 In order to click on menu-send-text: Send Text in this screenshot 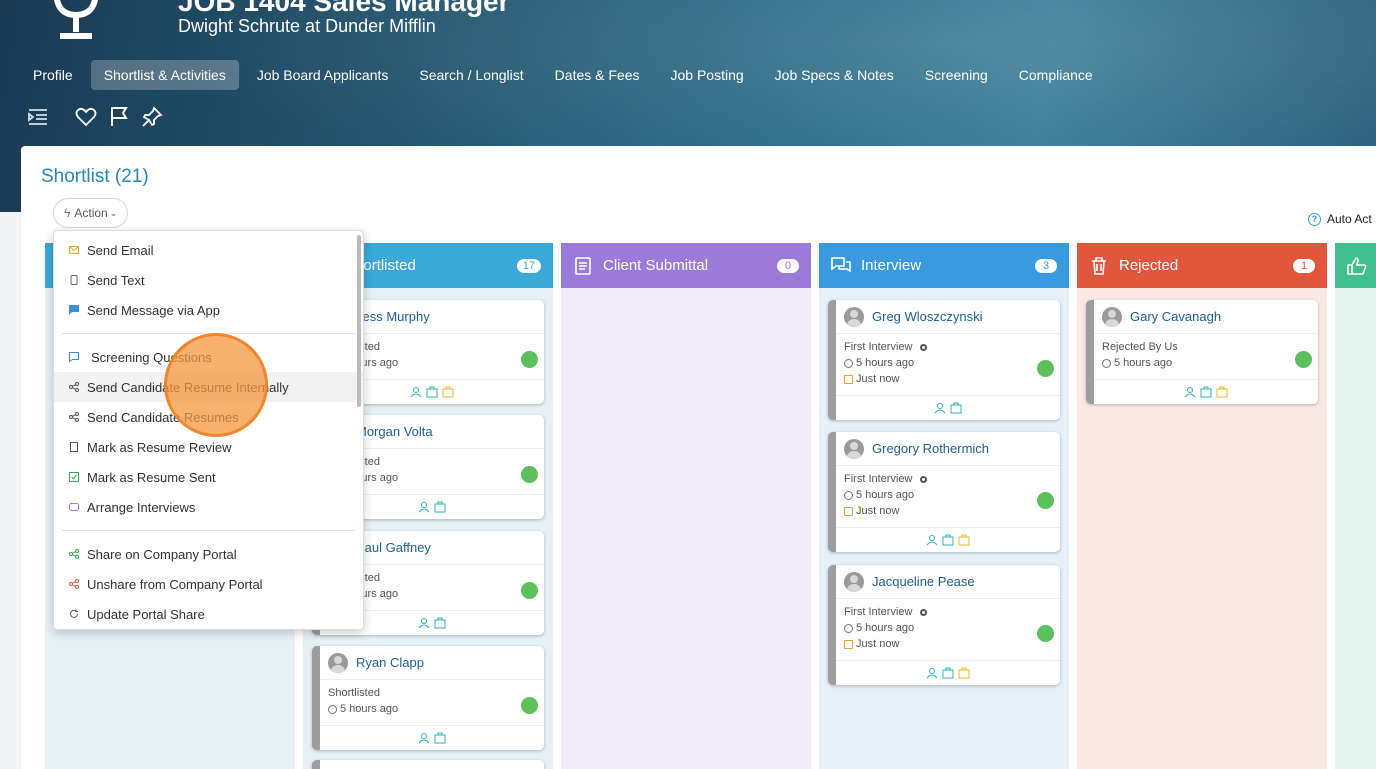, I will do `click(208, 280)`.